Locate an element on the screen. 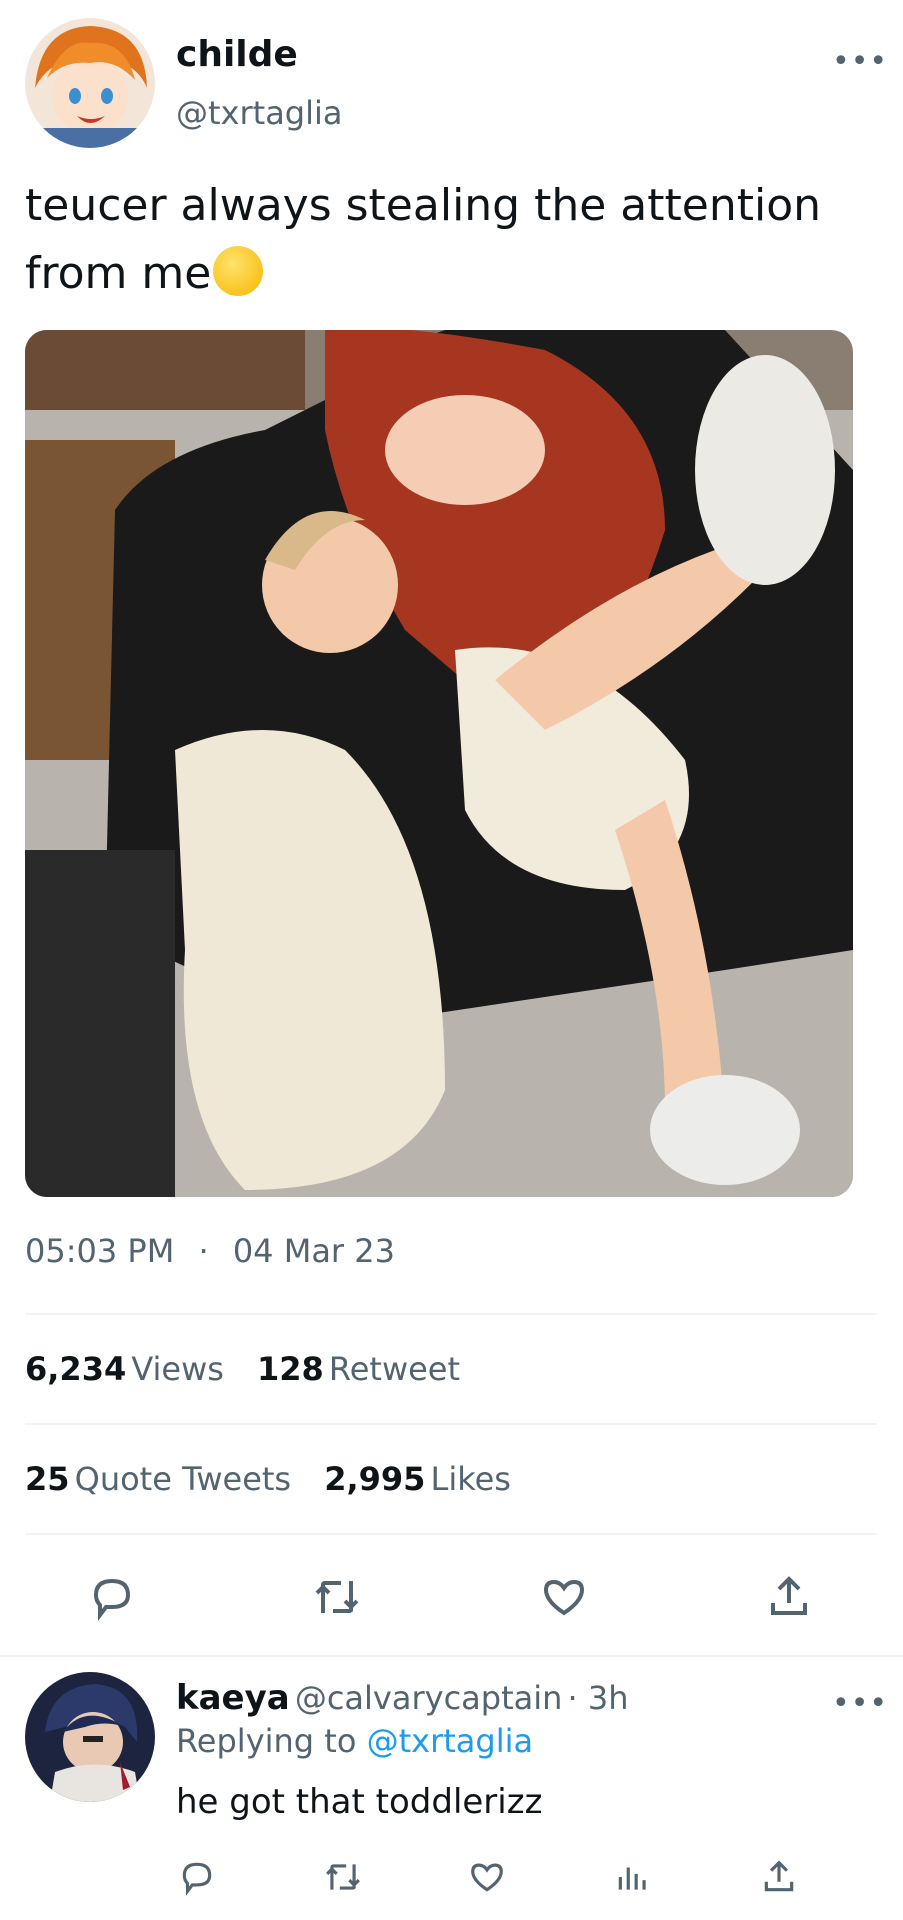 The image size is (903, 1920). replying-to-handle: @txrtaglia is located at coordinates (450, 1741).